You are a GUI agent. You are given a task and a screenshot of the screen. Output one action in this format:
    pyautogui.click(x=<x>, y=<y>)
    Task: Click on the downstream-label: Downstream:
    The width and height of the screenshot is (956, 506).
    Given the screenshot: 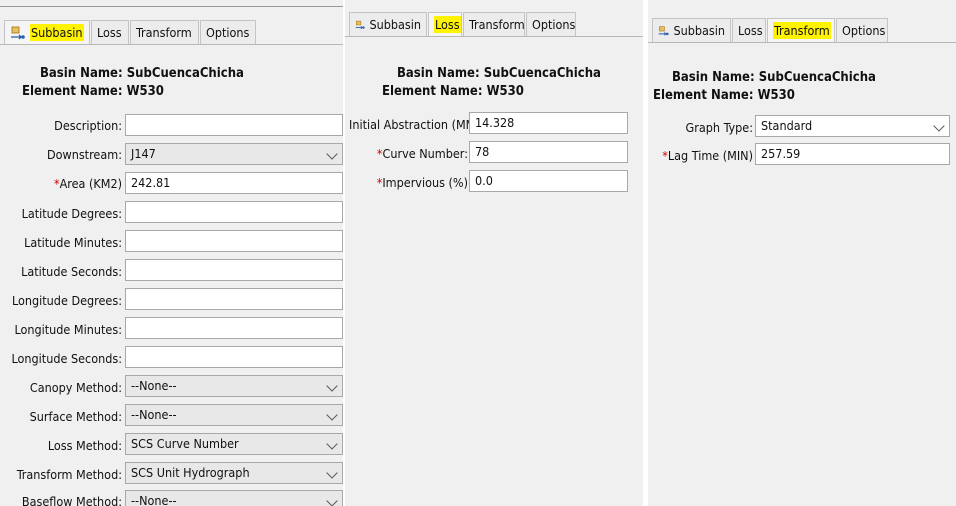 What is the action you would take?
    pyautogui.click(x=84, y=154)
    